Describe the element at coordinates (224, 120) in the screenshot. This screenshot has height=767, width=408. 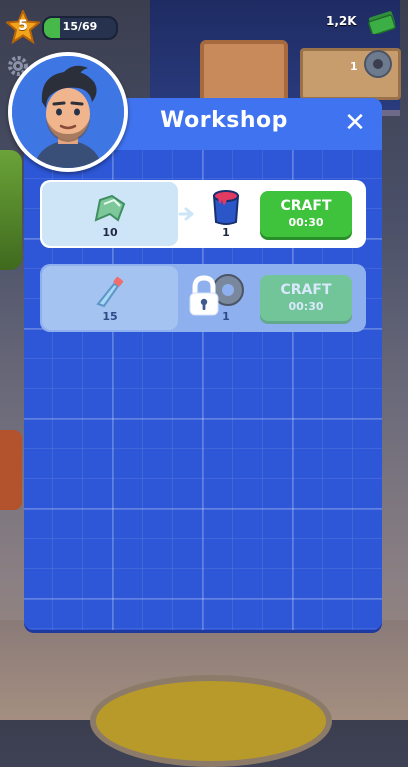
I see `panel-title: Workshop` at that location.